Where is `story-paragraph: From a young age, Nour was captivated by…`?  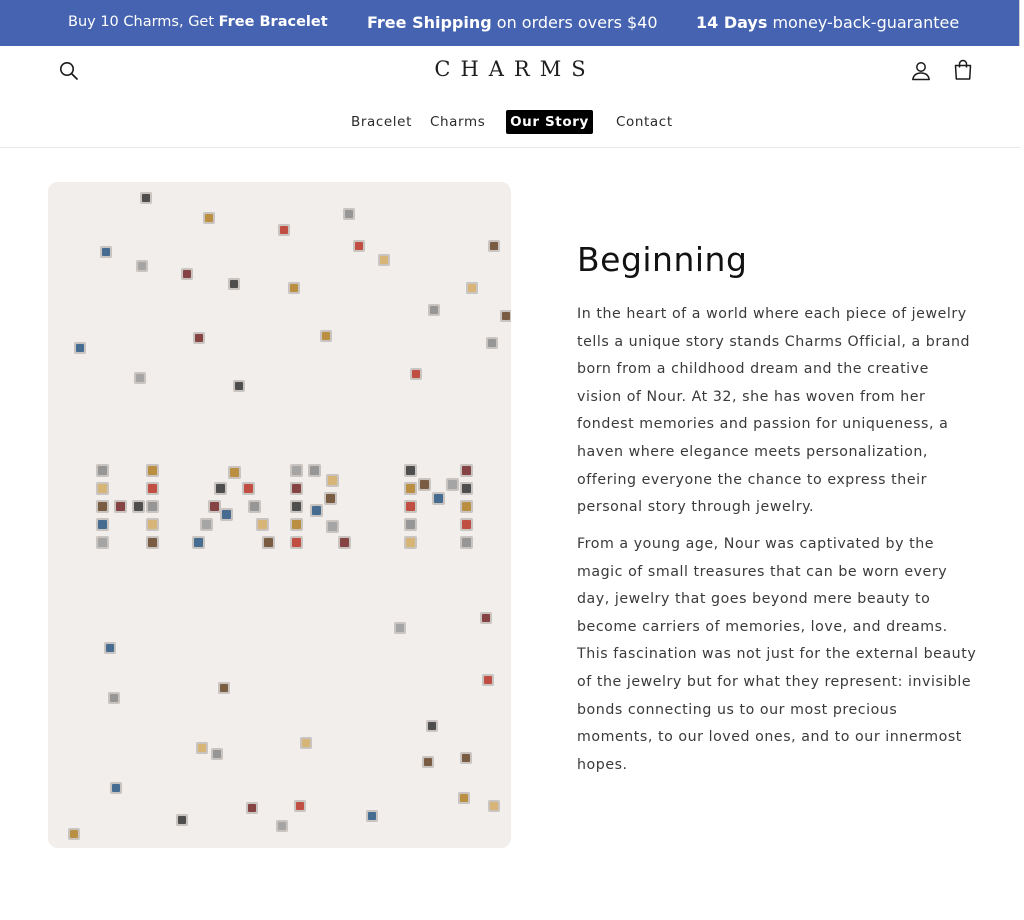
story-paragraph: From a young age, Nour was captivated by… is located at coordinates (777, 654).